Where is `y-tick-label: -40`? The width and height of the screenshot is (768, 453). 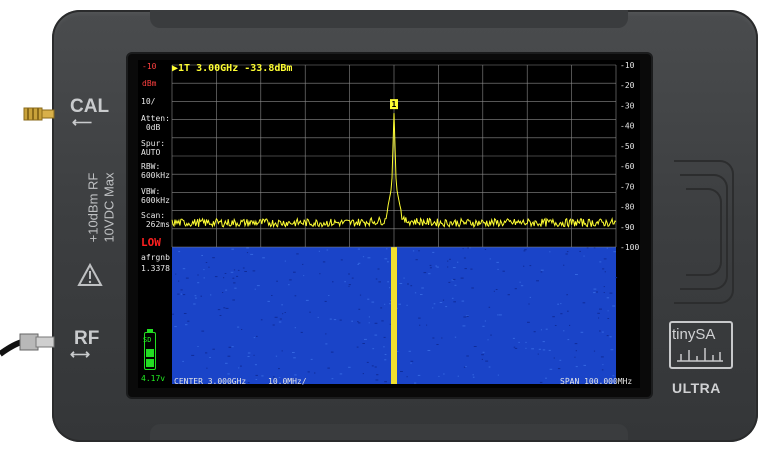 y-tick-label: -40 is located at coordinates (627, 126).